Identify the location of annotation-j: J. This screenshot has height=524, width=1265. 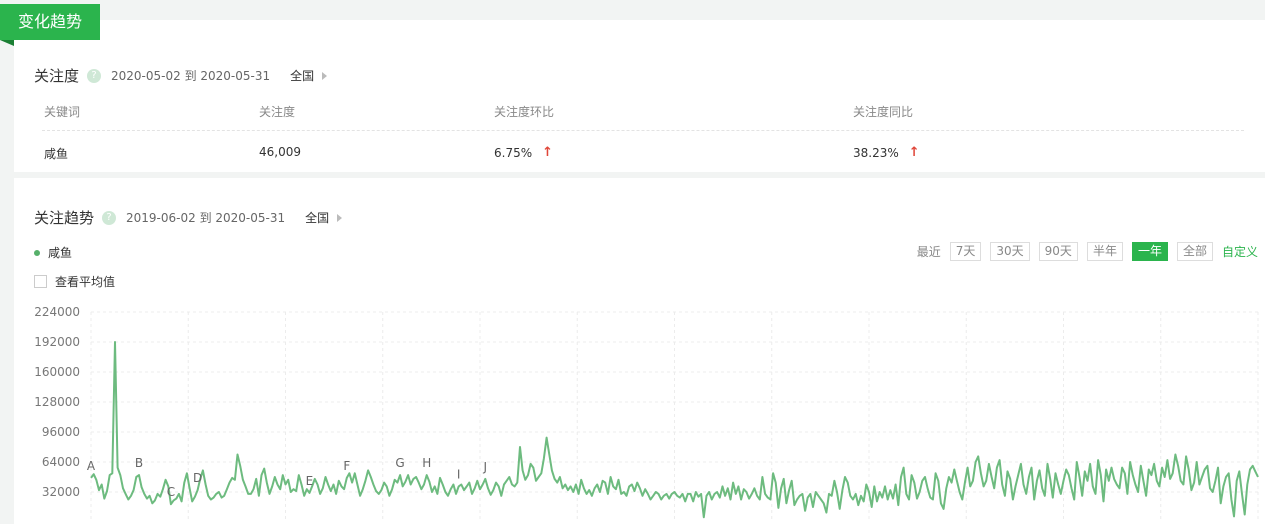
(485, 467).